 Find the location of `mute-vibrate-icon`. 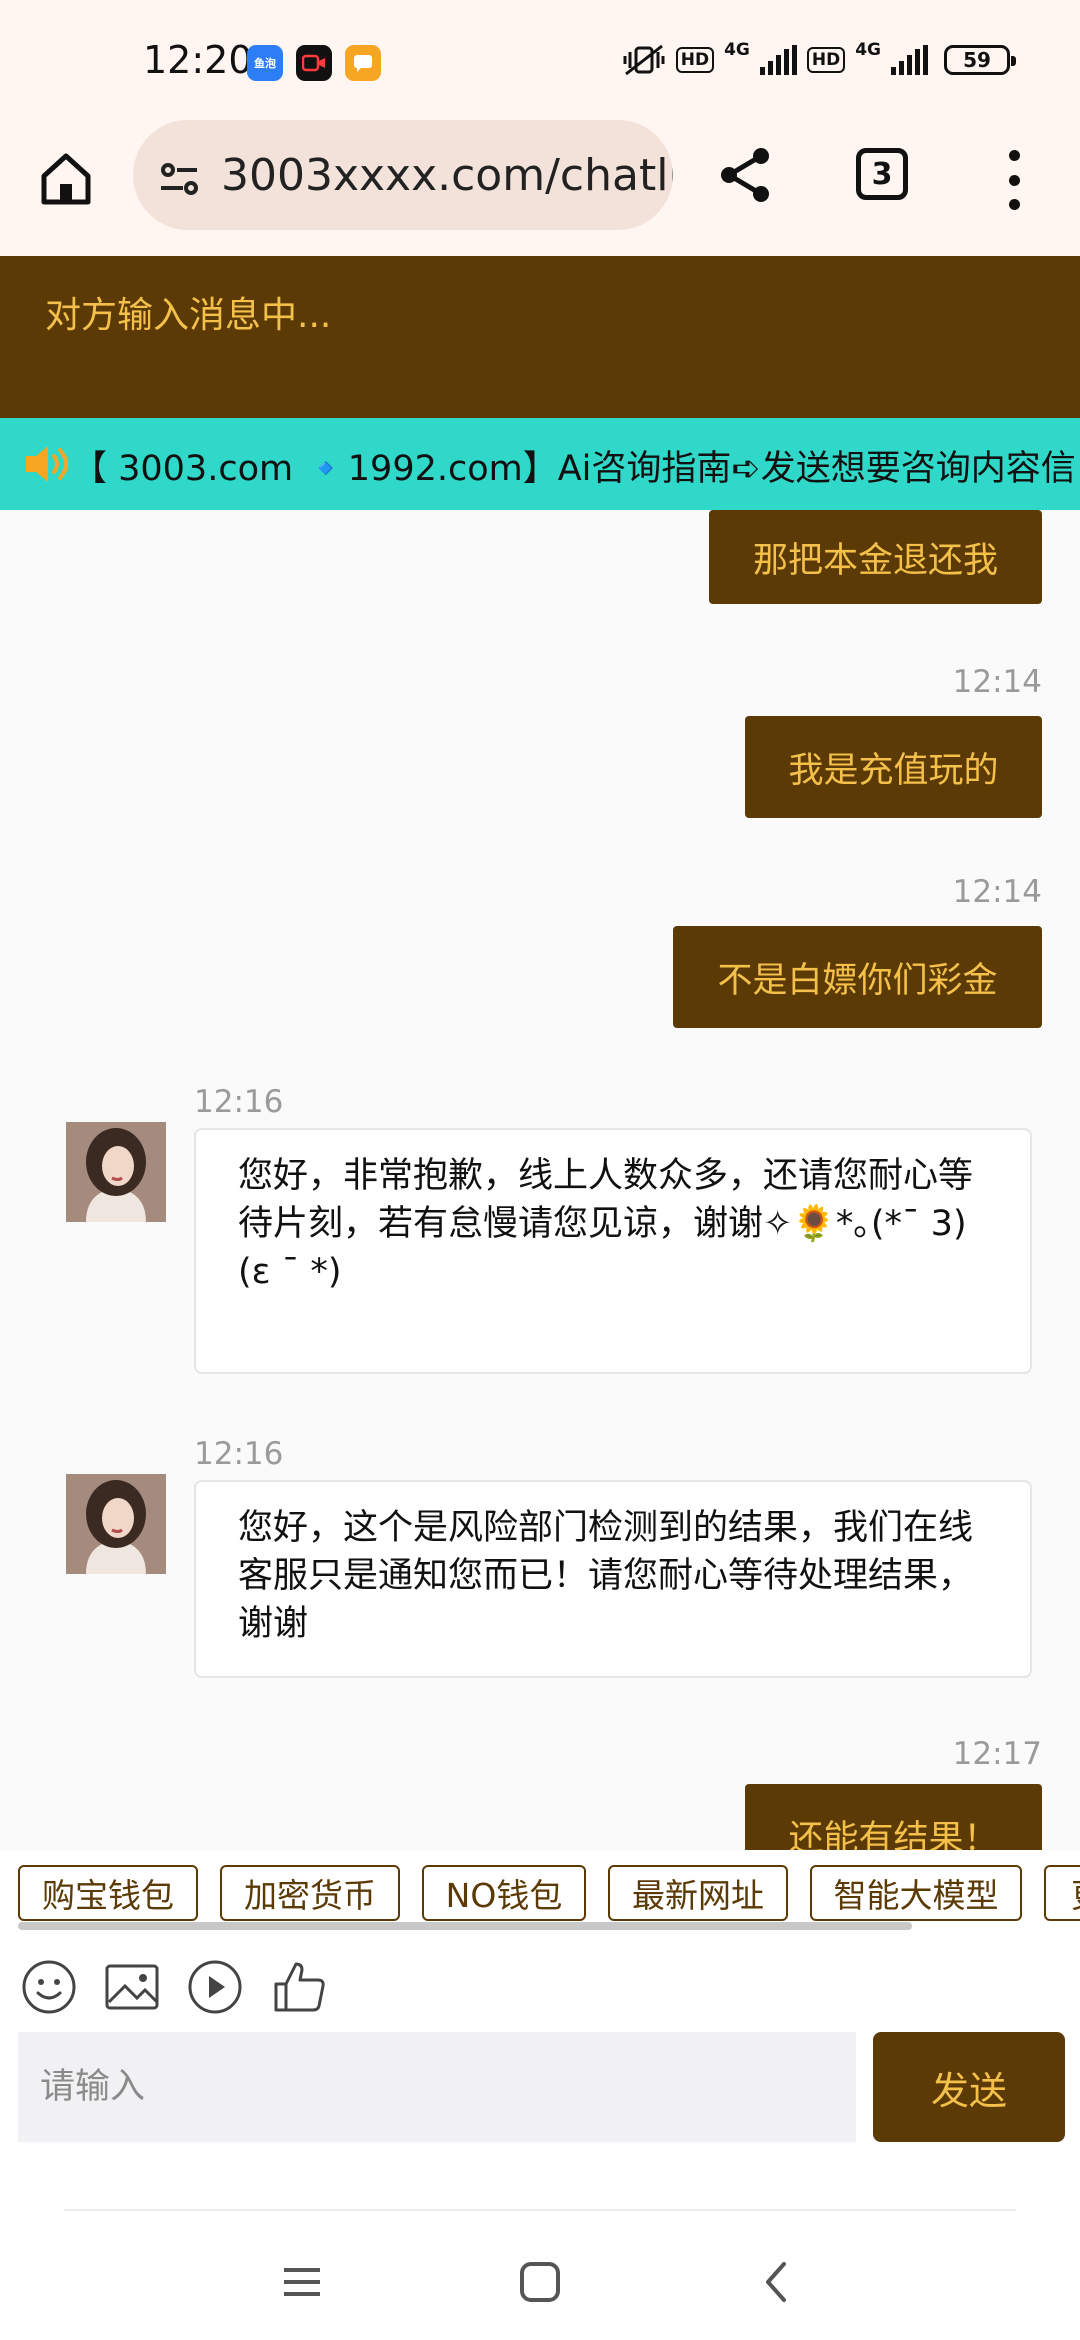

mute-vibrate-icon is located at coordinates (644, 60).